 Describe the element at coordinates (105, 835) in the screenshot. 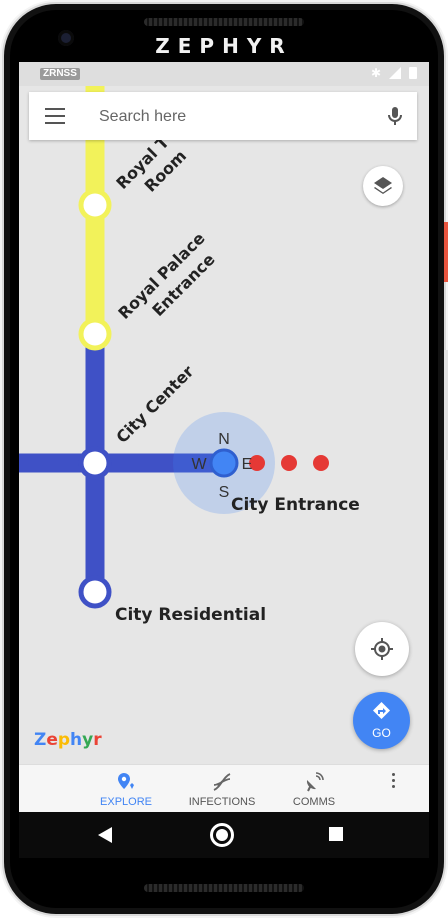

I see `back-icon` at that location.